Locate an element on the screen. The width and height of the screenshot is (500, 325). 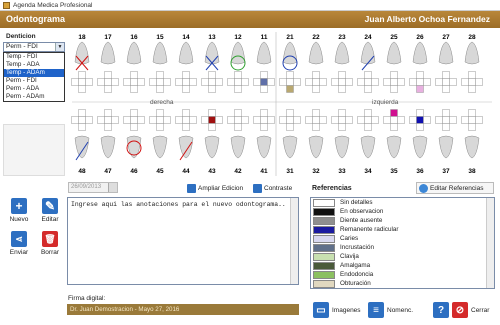
imagenes-button: ▭ Imagenes is located at coordinates (337, 310).